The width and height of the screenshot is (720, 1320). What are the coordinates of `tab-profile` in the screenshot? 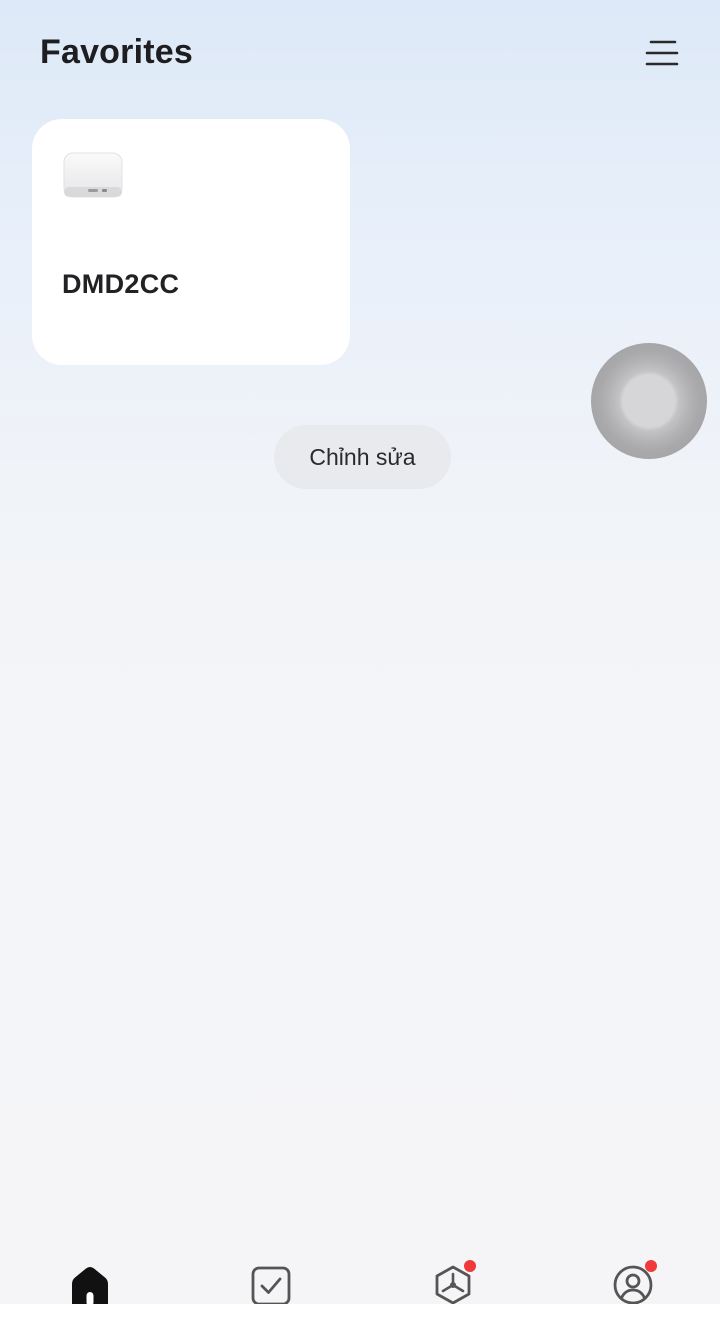 It's located at (634, 1283).